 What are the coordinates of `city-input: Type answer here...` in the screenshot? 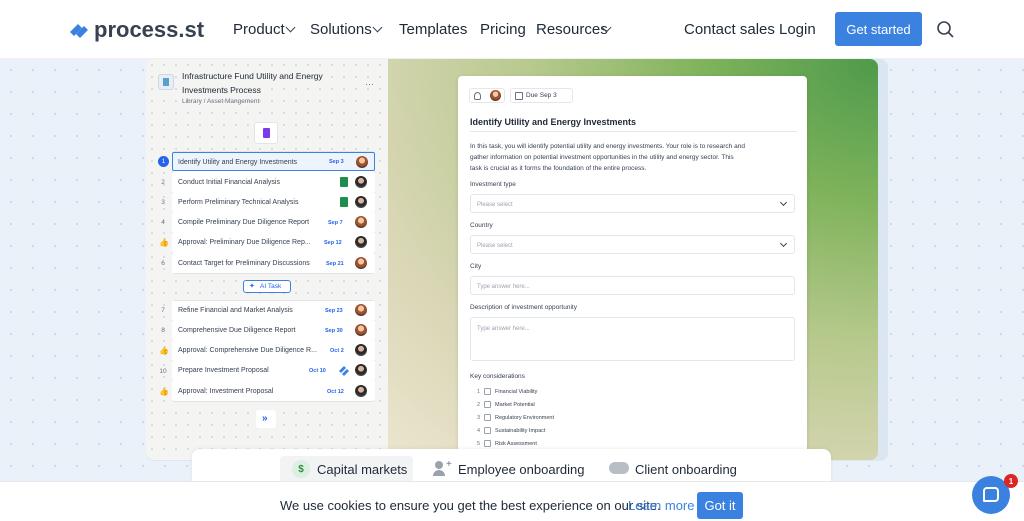 It's located at (632, 285).